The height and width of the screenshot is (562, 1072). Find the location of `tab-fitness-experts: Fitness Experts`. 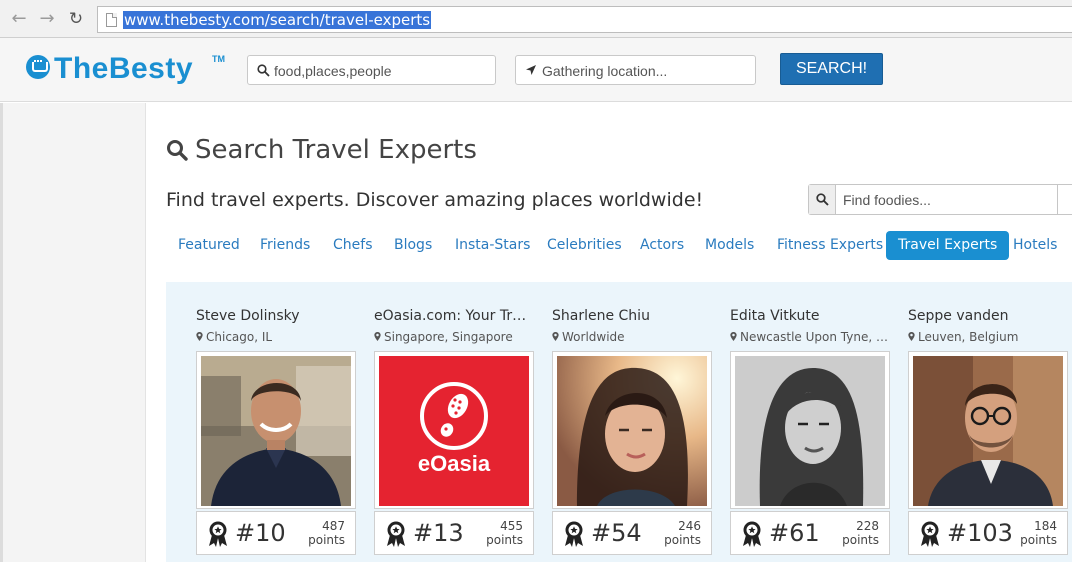

tab-fitness-experts: Fitness Experts is located at coordinates (830, 245).